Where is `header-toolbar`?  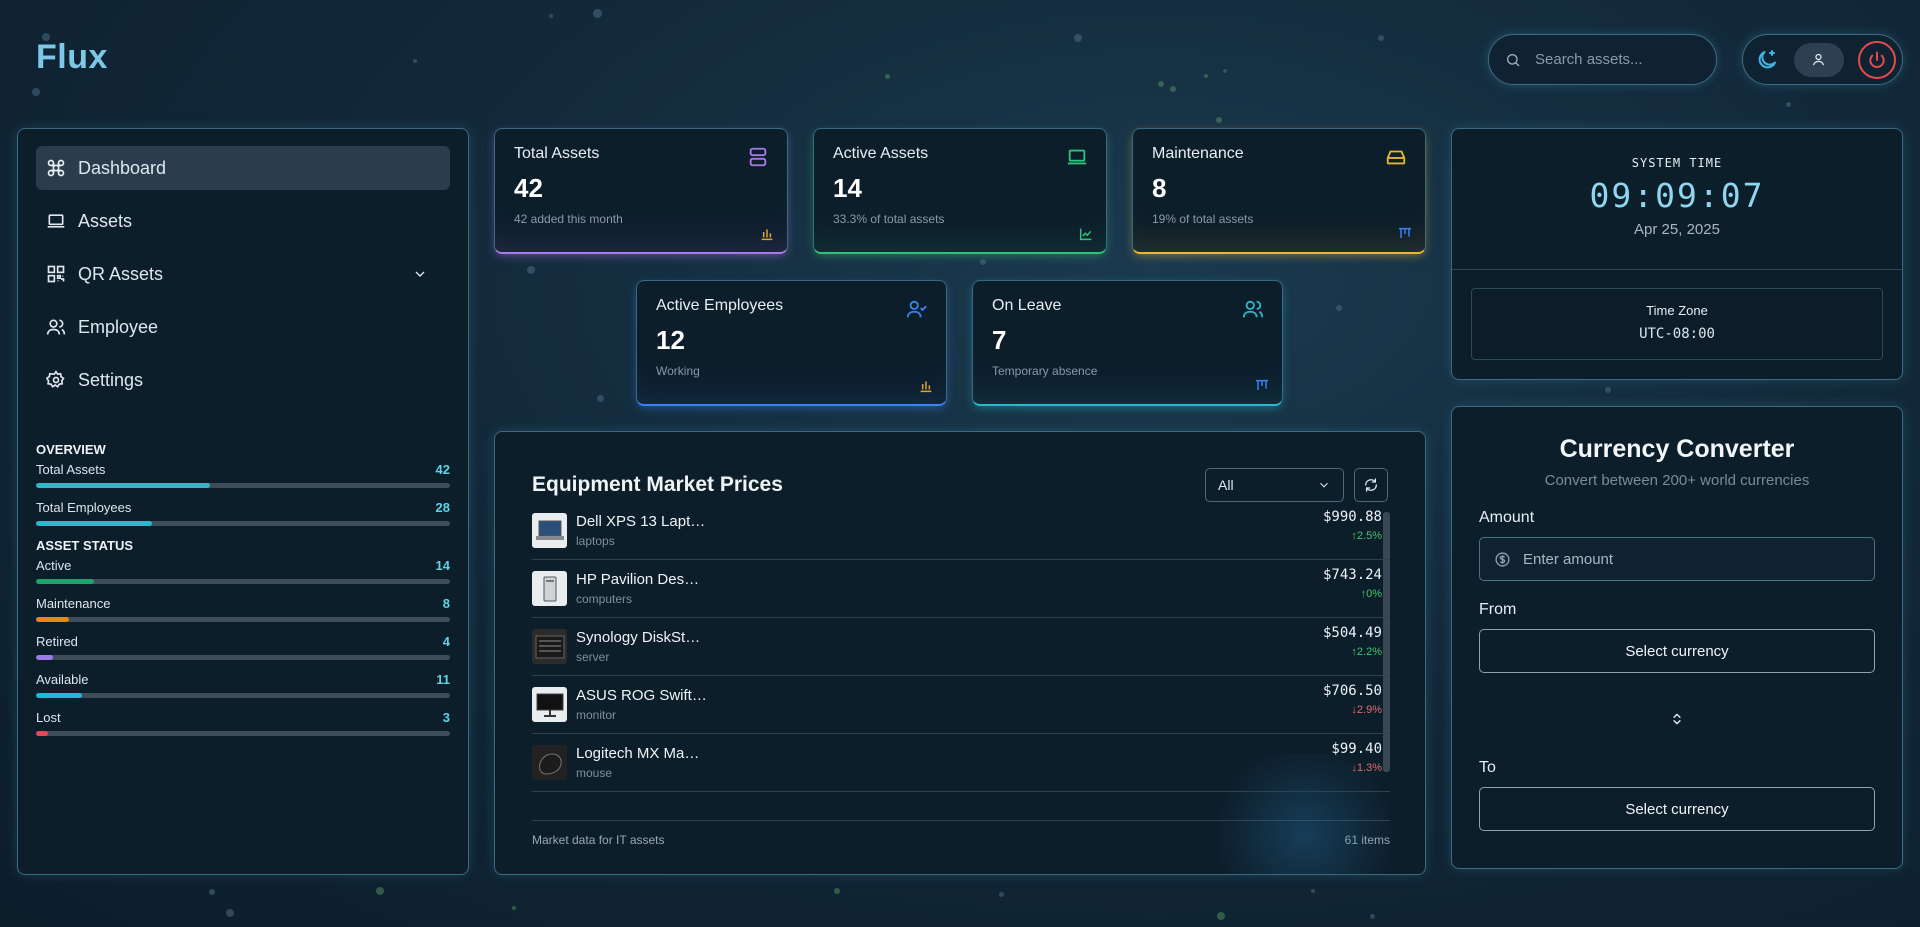
header-toolbar is located at coordinates (1822, 59).